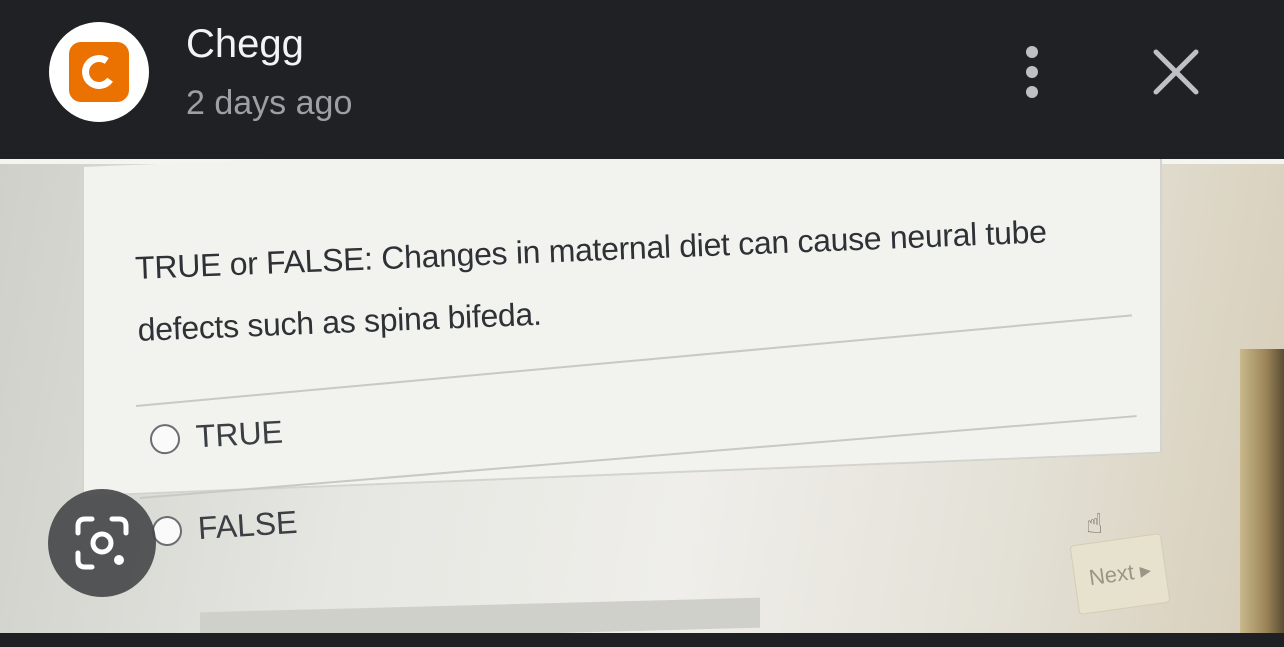 The height and width of the screenshot is (647, 1284). I want to click on option-label: FALSE, so click(247, 525).